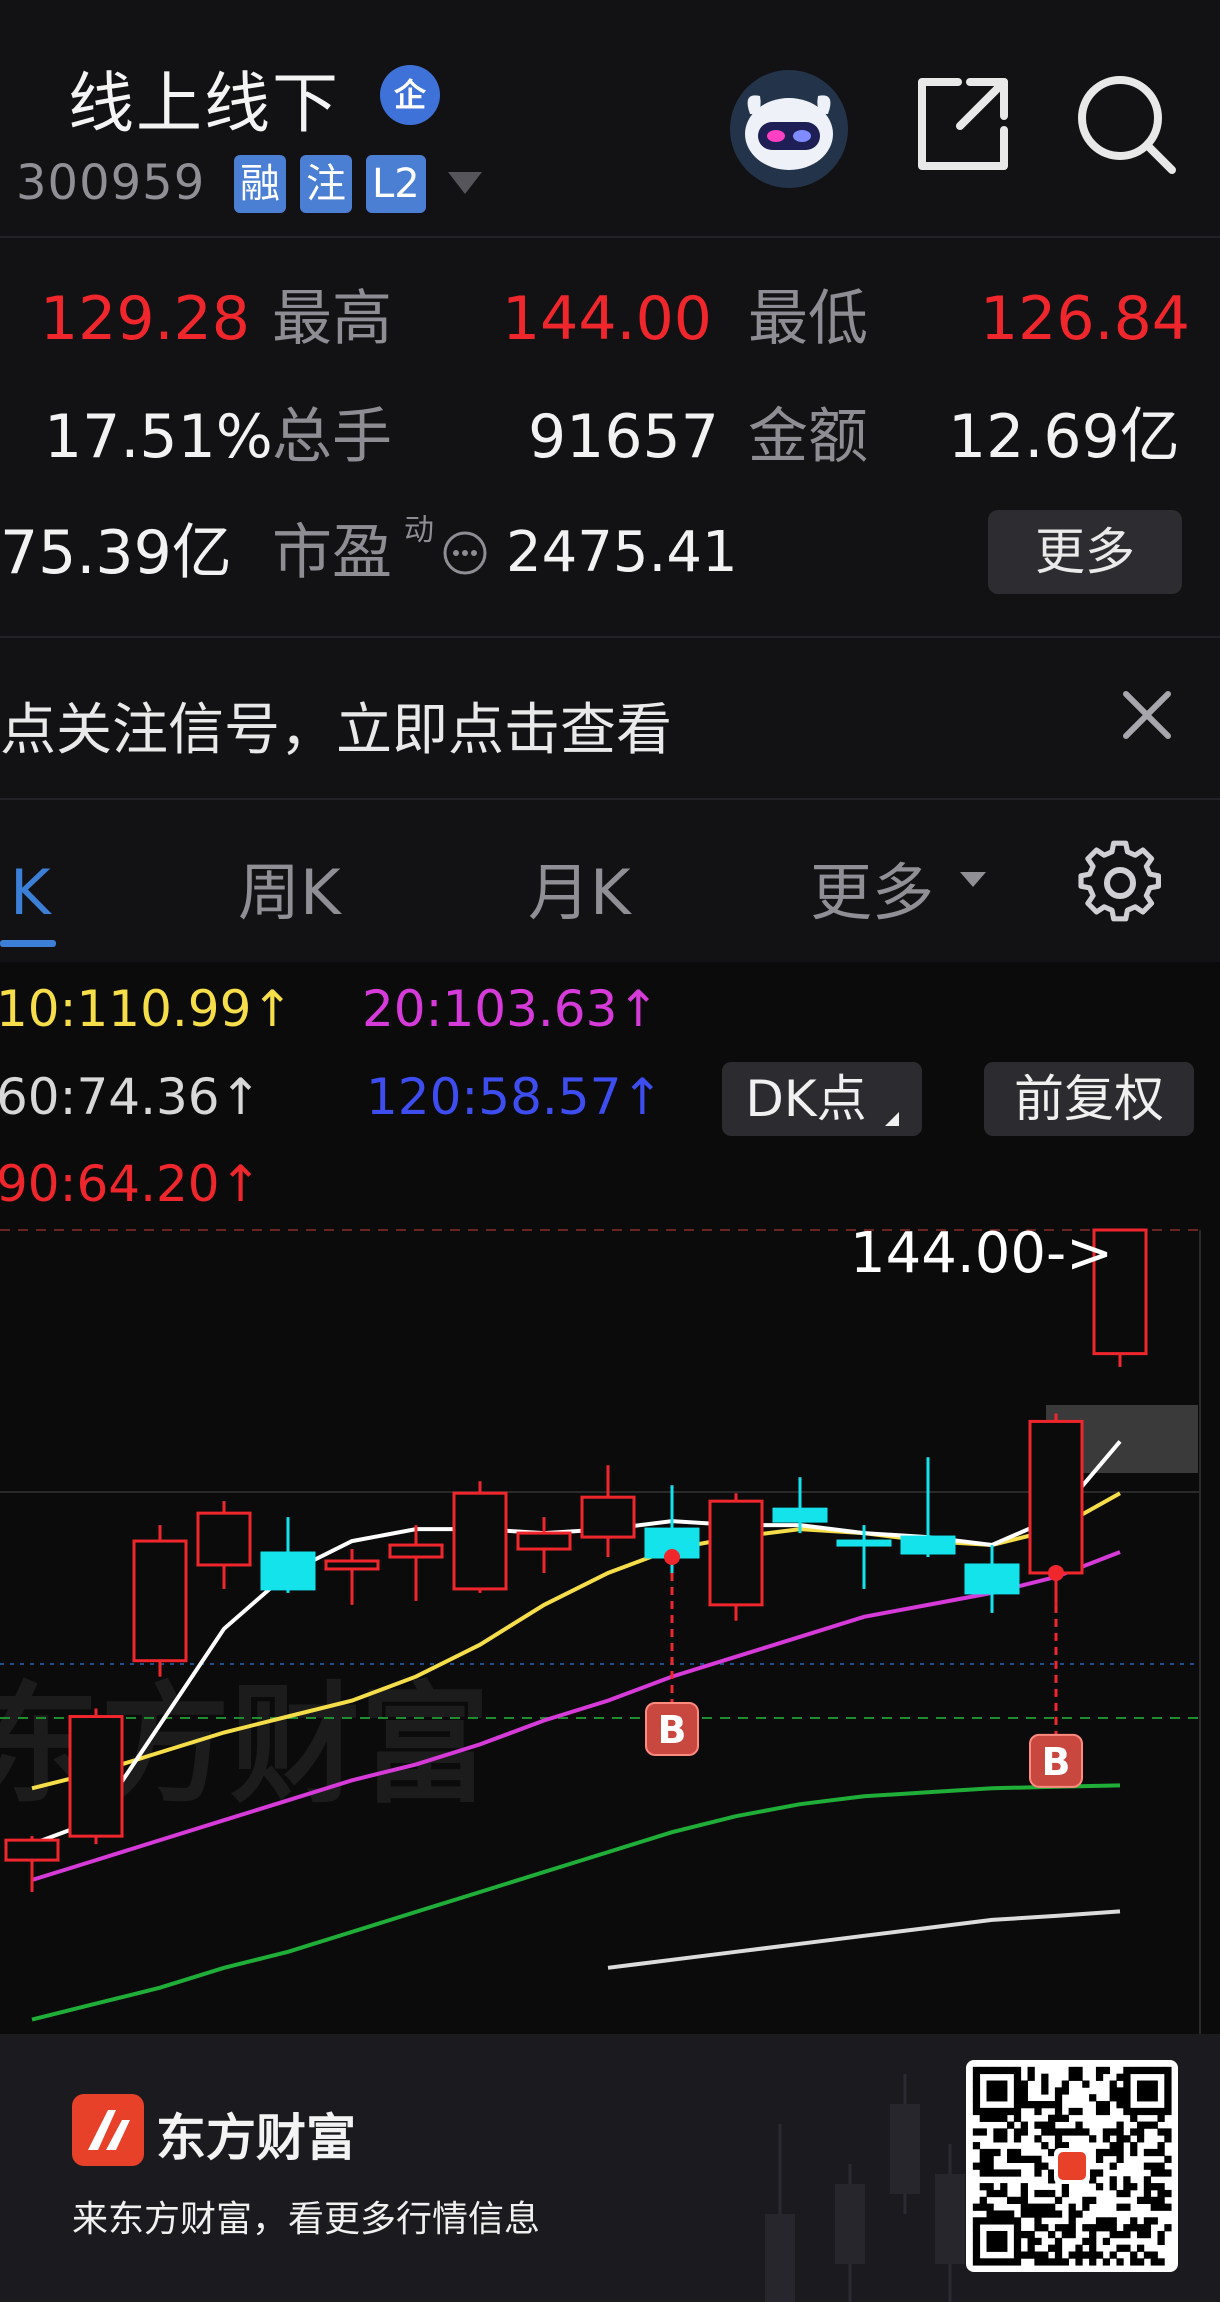  Describe the element at coordinates (306, 2219) in the screenshot. I see `footer-slogan: 来东方财富，看更多行情信息` at that location.